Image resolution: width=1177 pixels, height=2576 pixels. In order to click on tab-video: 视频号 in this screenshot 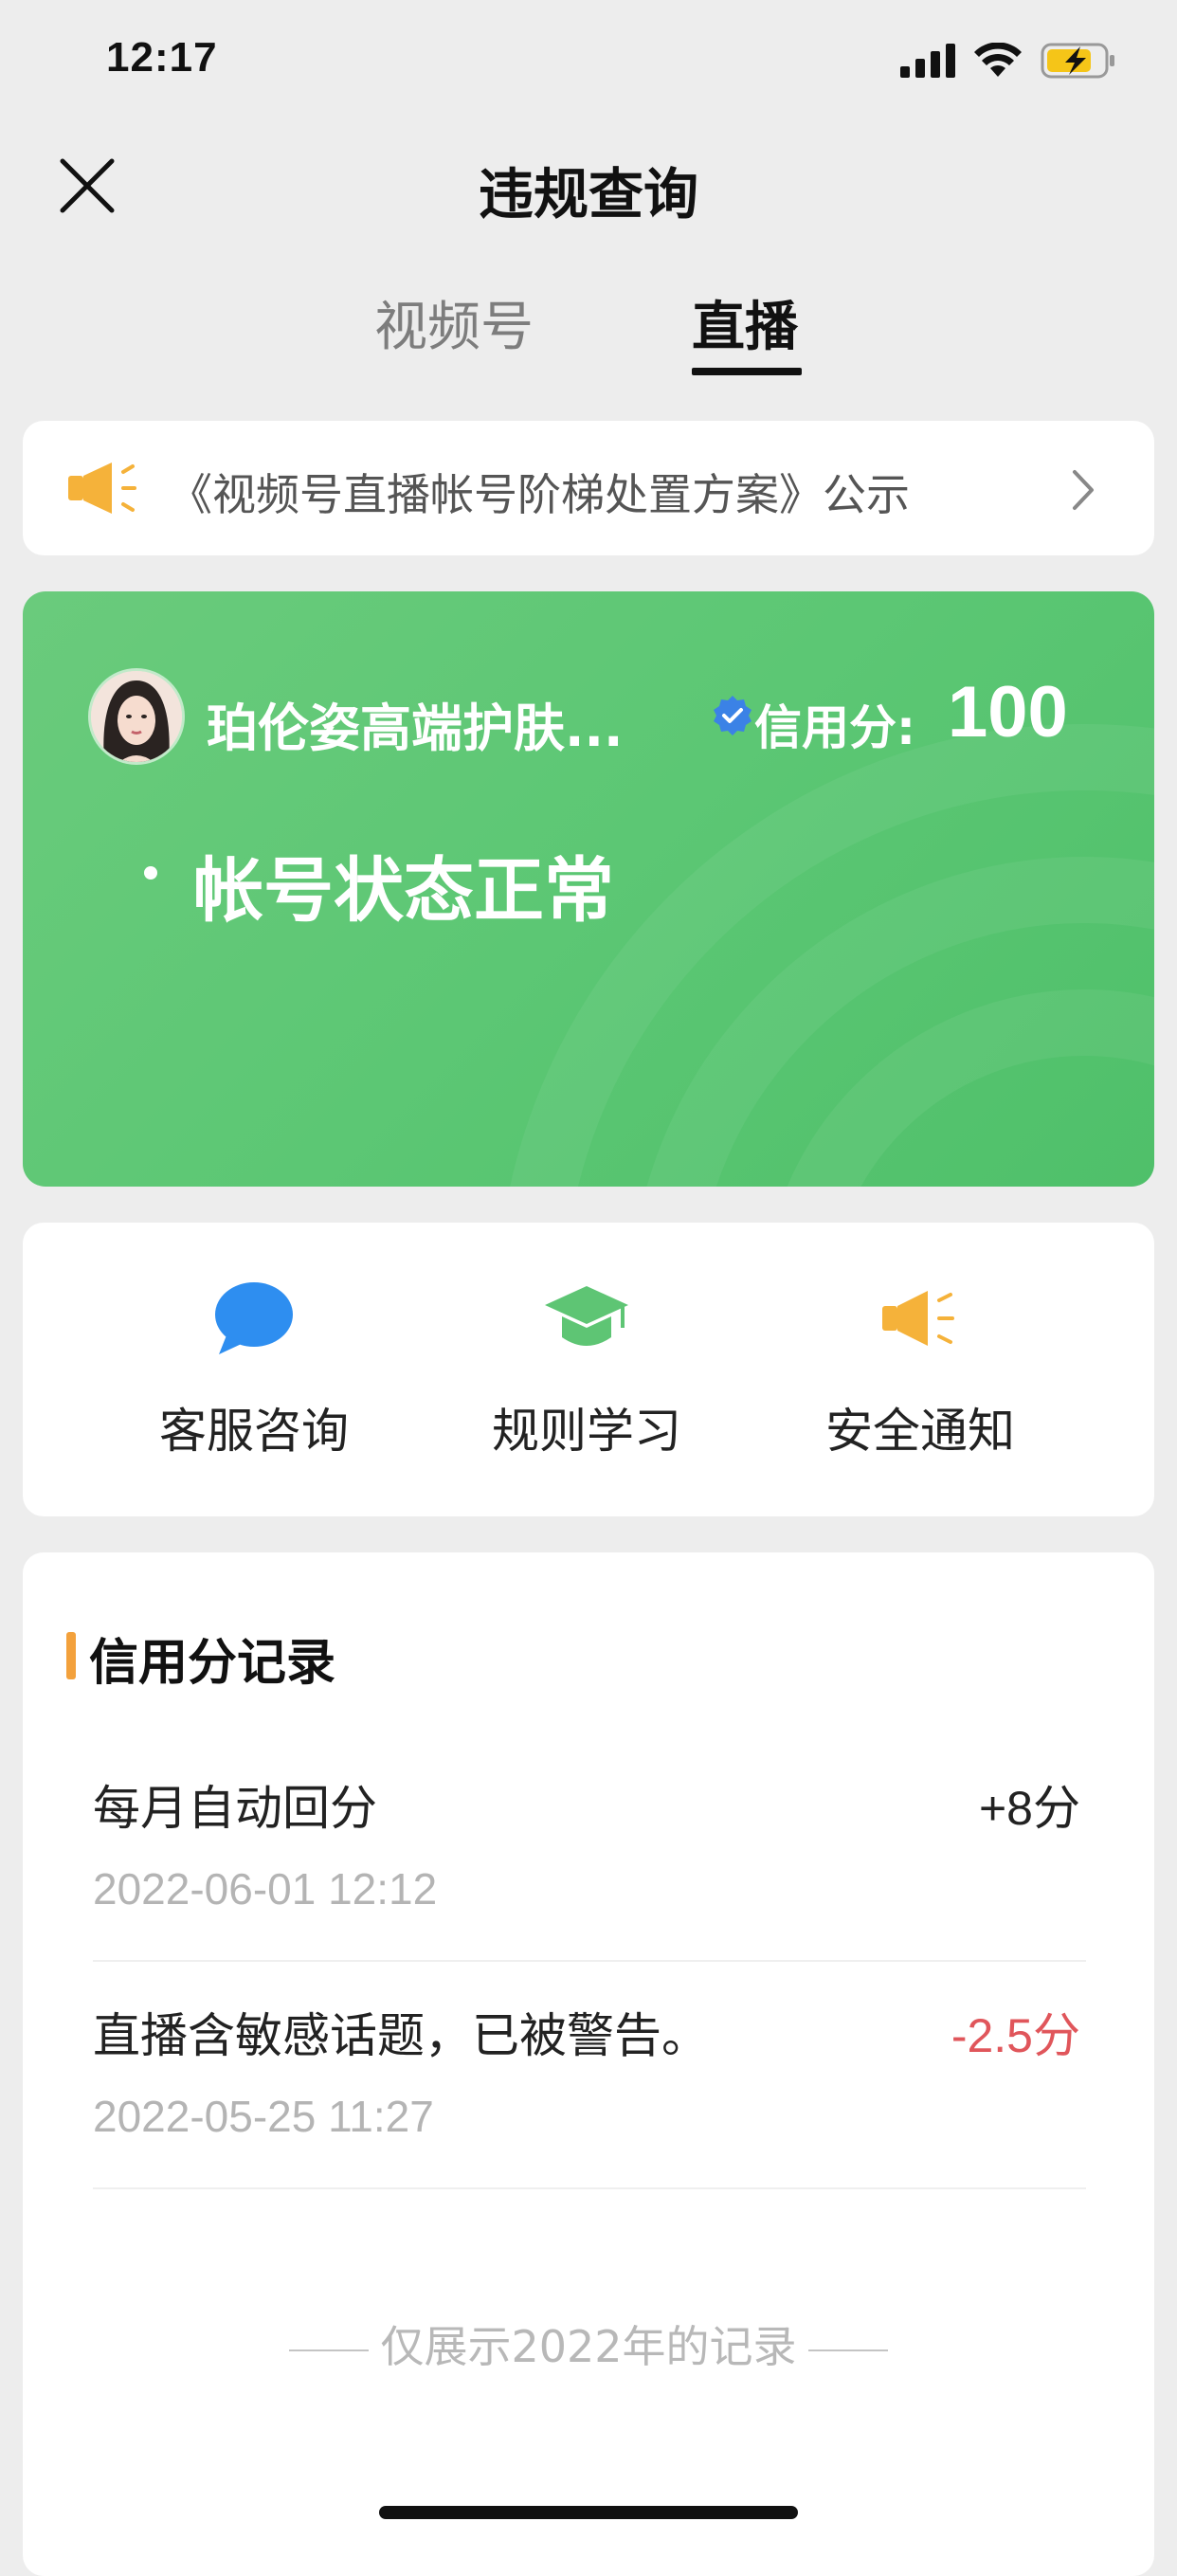, I will do `click(454, 322)`.